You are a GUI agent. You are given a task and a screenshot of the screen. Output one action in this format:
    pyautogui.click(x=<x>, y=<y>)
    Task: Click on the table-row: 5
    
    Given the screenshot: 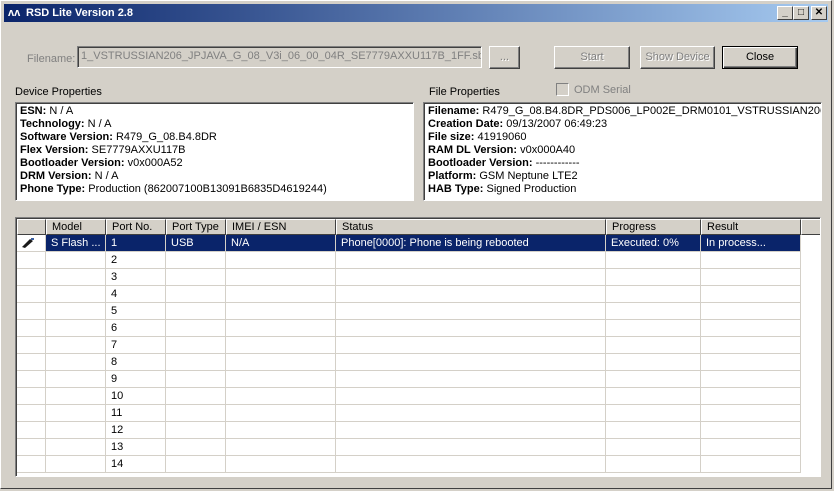 What is the action you would take?
    pyautogui.click(x=409, y=311)
    